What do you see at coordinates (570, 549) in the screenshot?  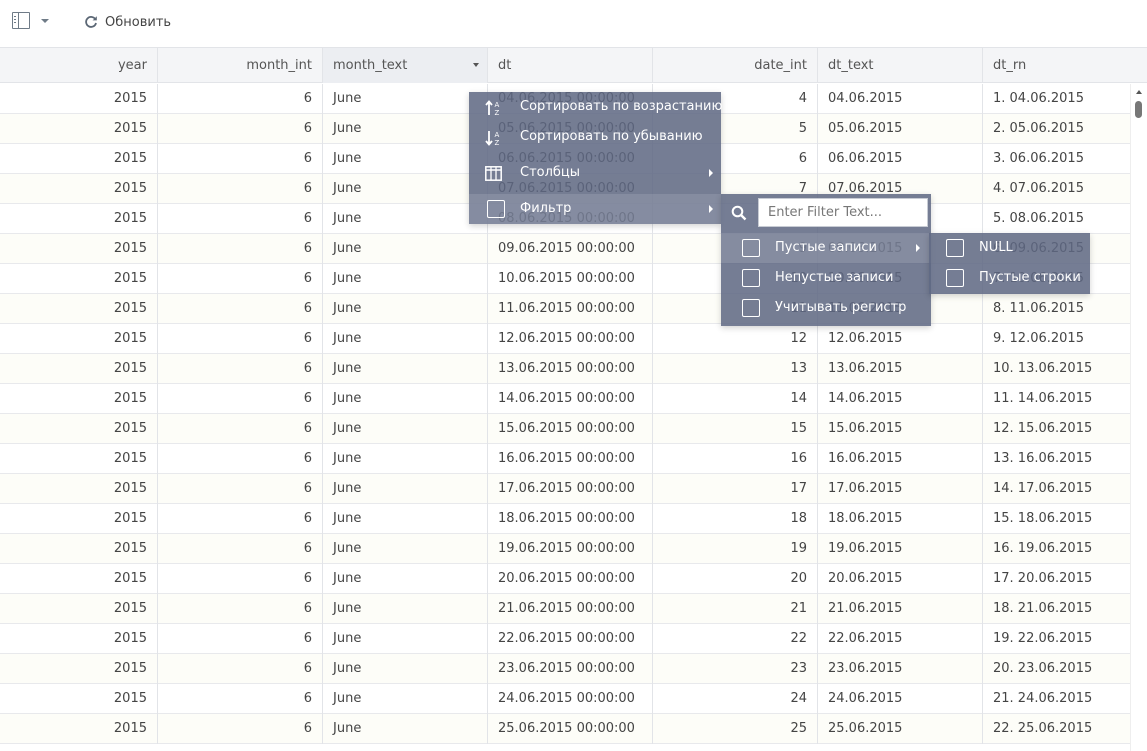 I see `cell-dt: 19.06.2015 00:00:00` at bounding box center [570, 549].